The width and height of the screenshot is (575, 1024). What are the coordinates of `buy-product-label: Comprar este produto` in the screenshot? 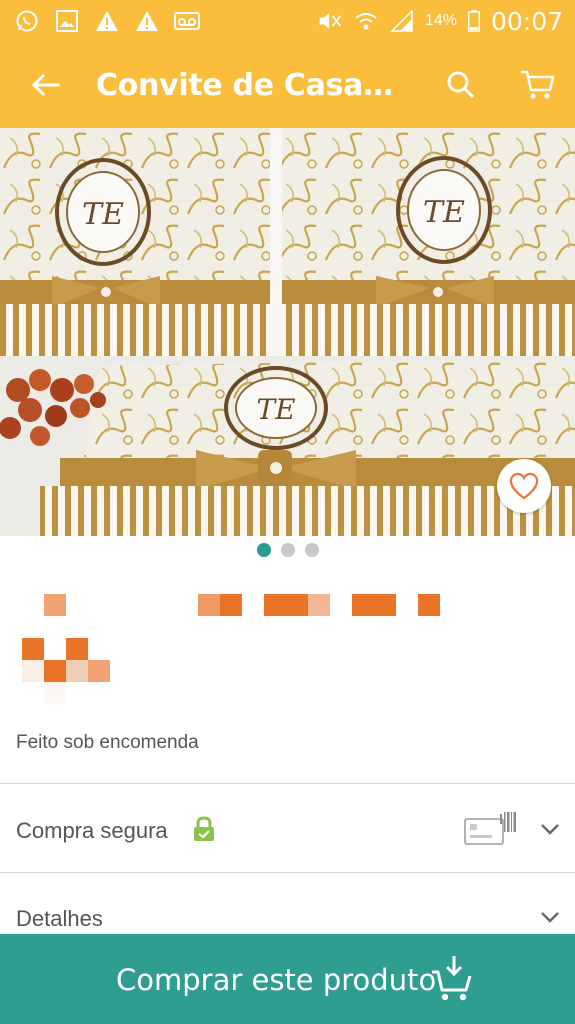 It's located at (276, 980).